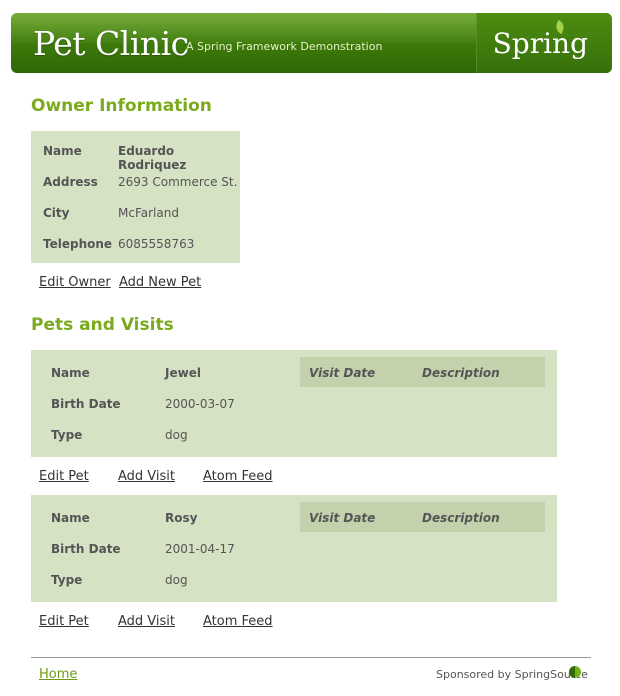  I want to click on add-new-pet-link: Add New Pet, so click(160, 282).